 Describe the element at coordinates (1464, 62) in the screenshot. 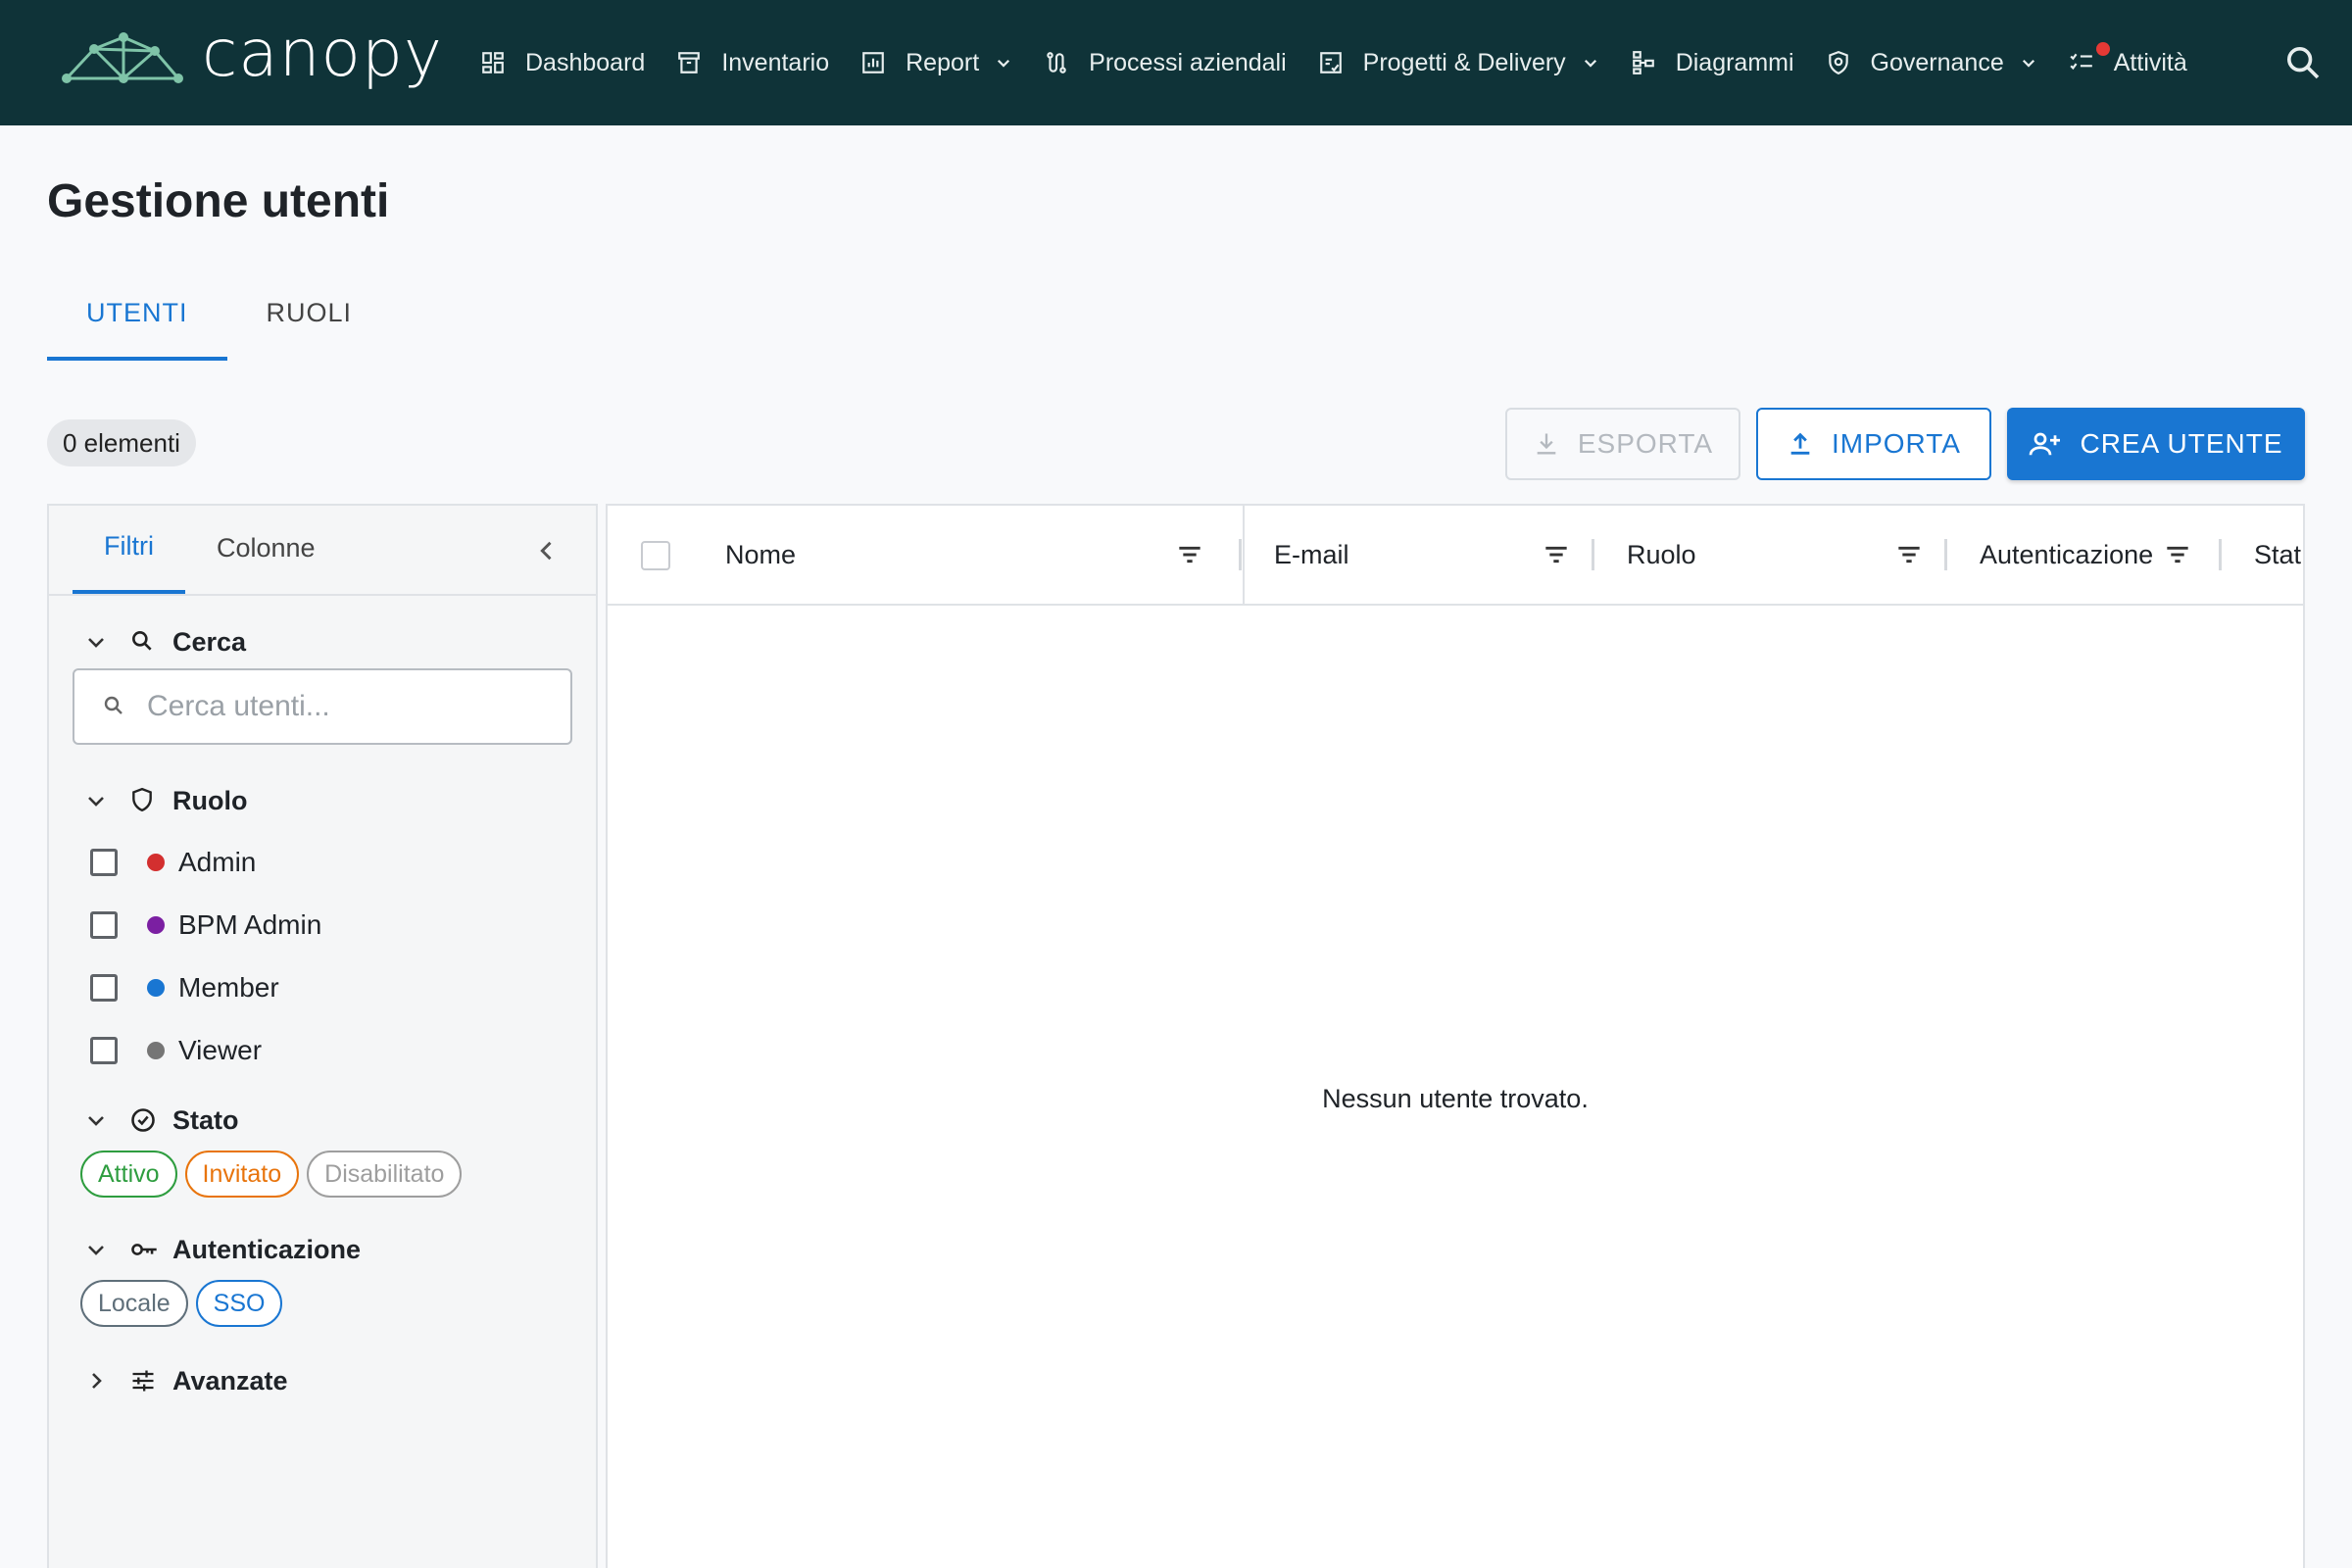

I see `nav-label: Progetti & Delivery` at that location.